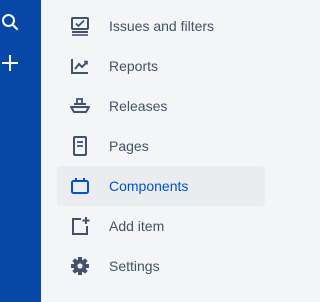  Describe the element at coordinates (80, 186) in the screenshot. I see `components-icon` at that location.